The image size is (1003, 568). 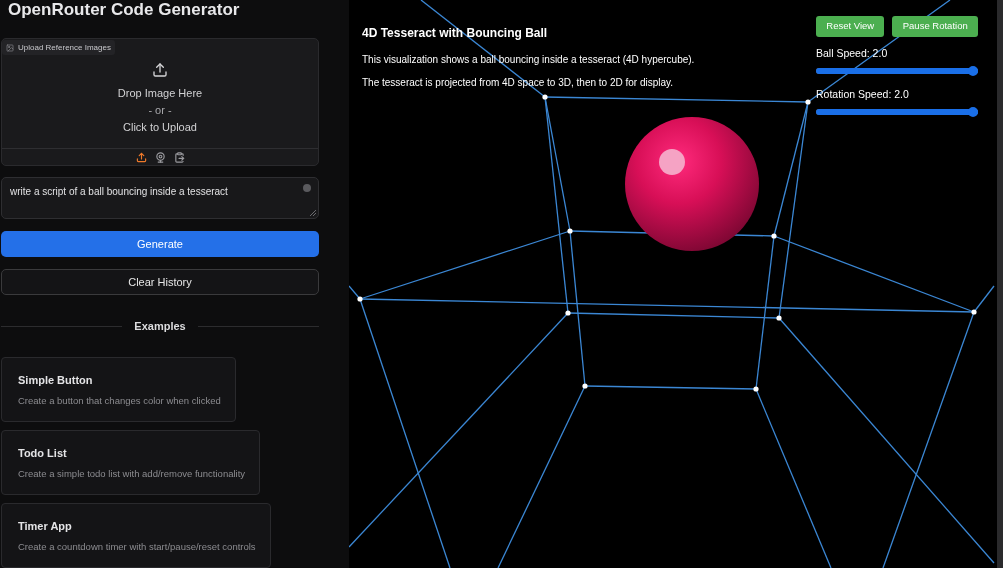 I want to click on preview-paragraph: This visualization shows a ball bouncing inside a tesseract (4D hypercube)., so click(x=528, y=60).